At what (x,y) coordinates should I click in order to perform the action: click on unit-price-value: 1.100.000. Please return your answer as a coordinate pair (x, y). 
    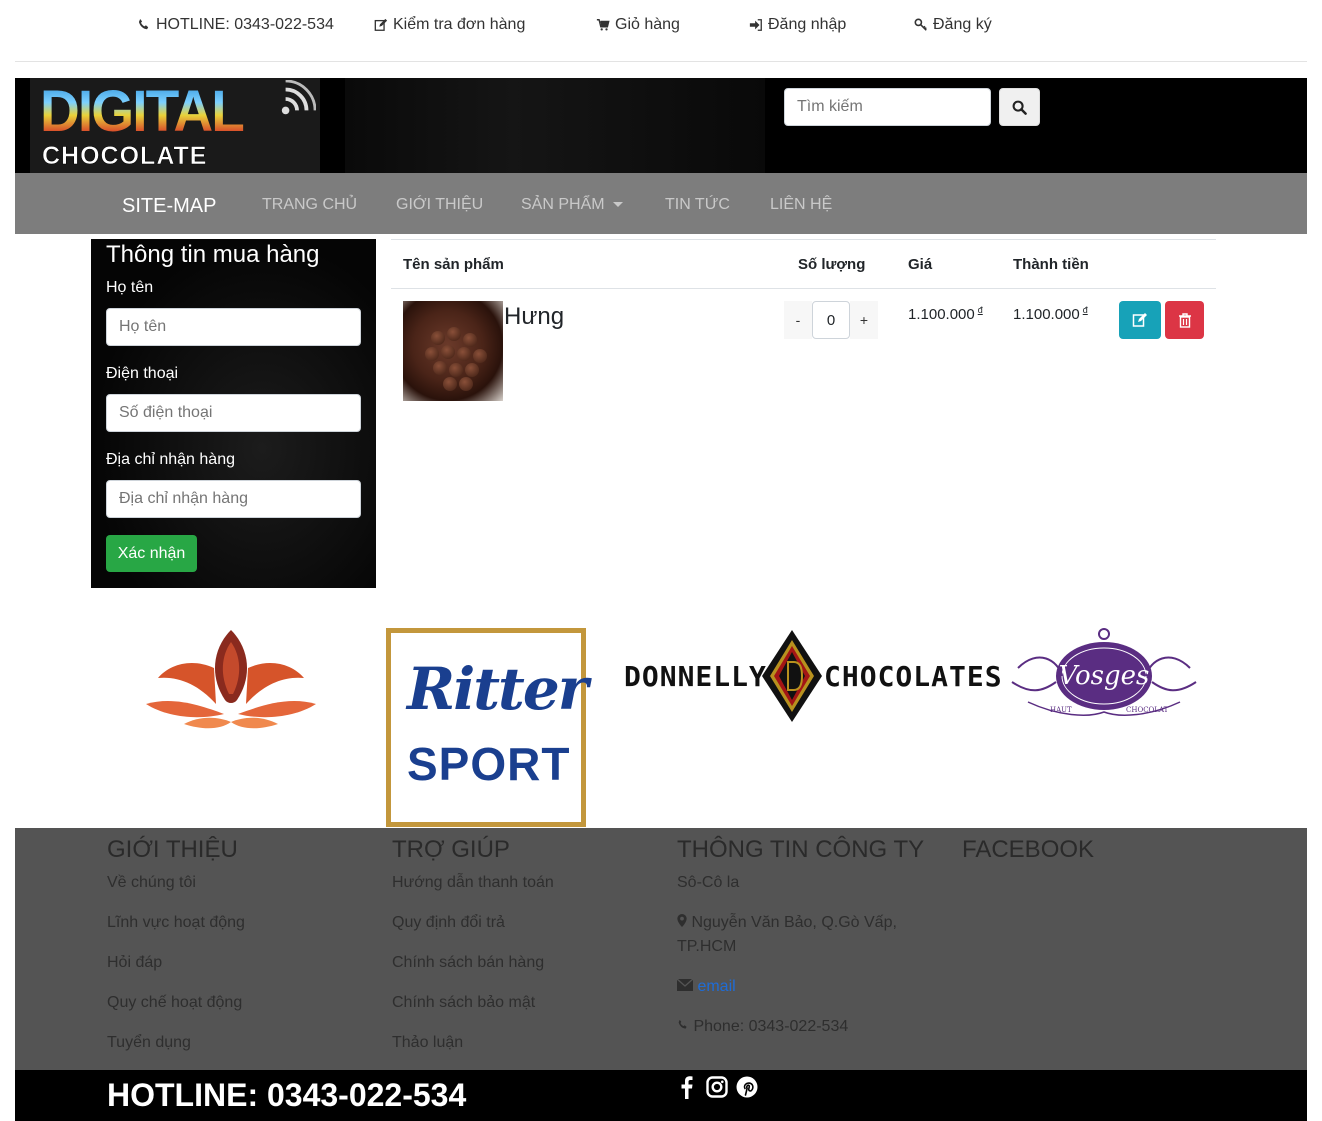
    Looking at the image, I should click on (941, 314).